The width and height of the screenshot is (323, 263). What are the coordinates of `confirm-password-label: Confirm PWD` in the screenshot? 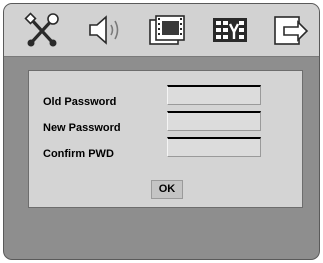 It's located at (78, 154).